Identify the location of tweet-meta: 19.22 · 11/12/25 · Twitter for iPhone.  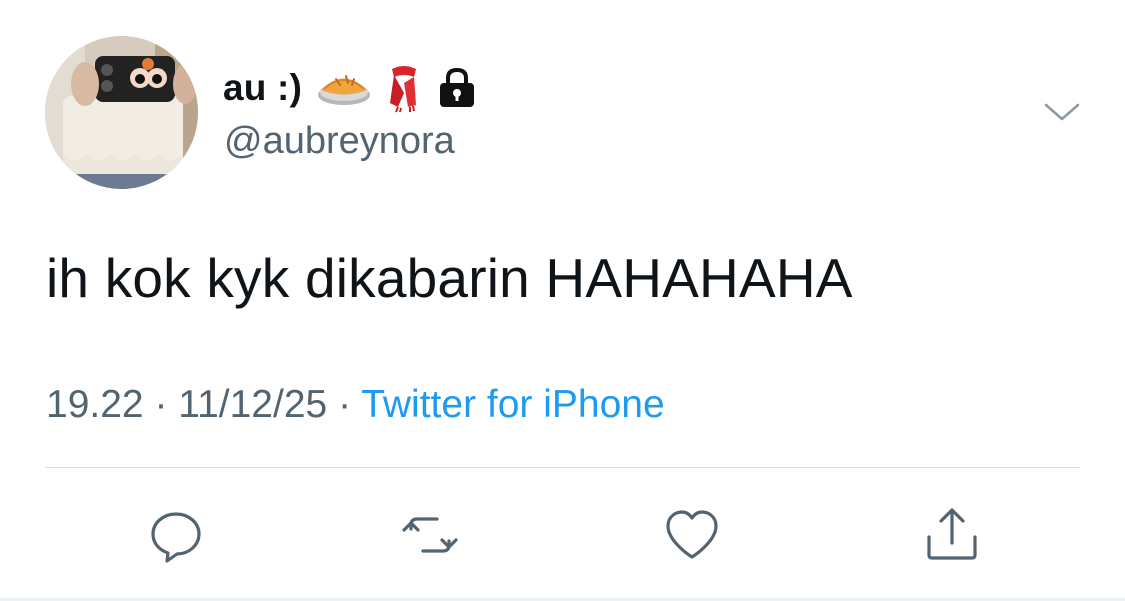
(355, 405).